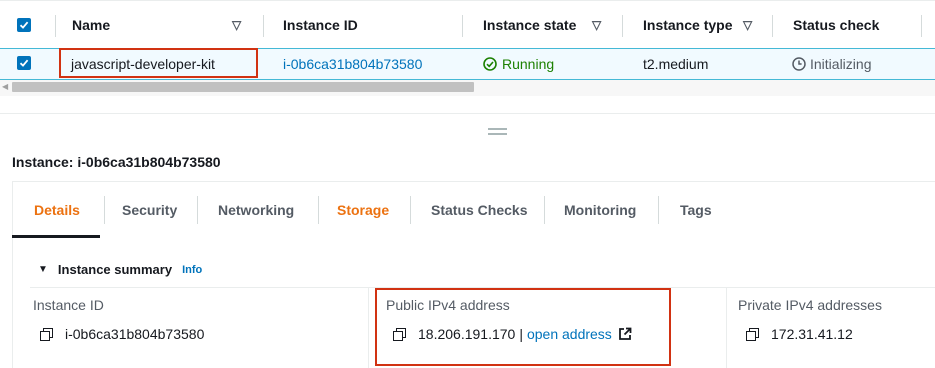 This screenshot has height=368, width=935. I want to click on clock-icon, so click(799, 64).